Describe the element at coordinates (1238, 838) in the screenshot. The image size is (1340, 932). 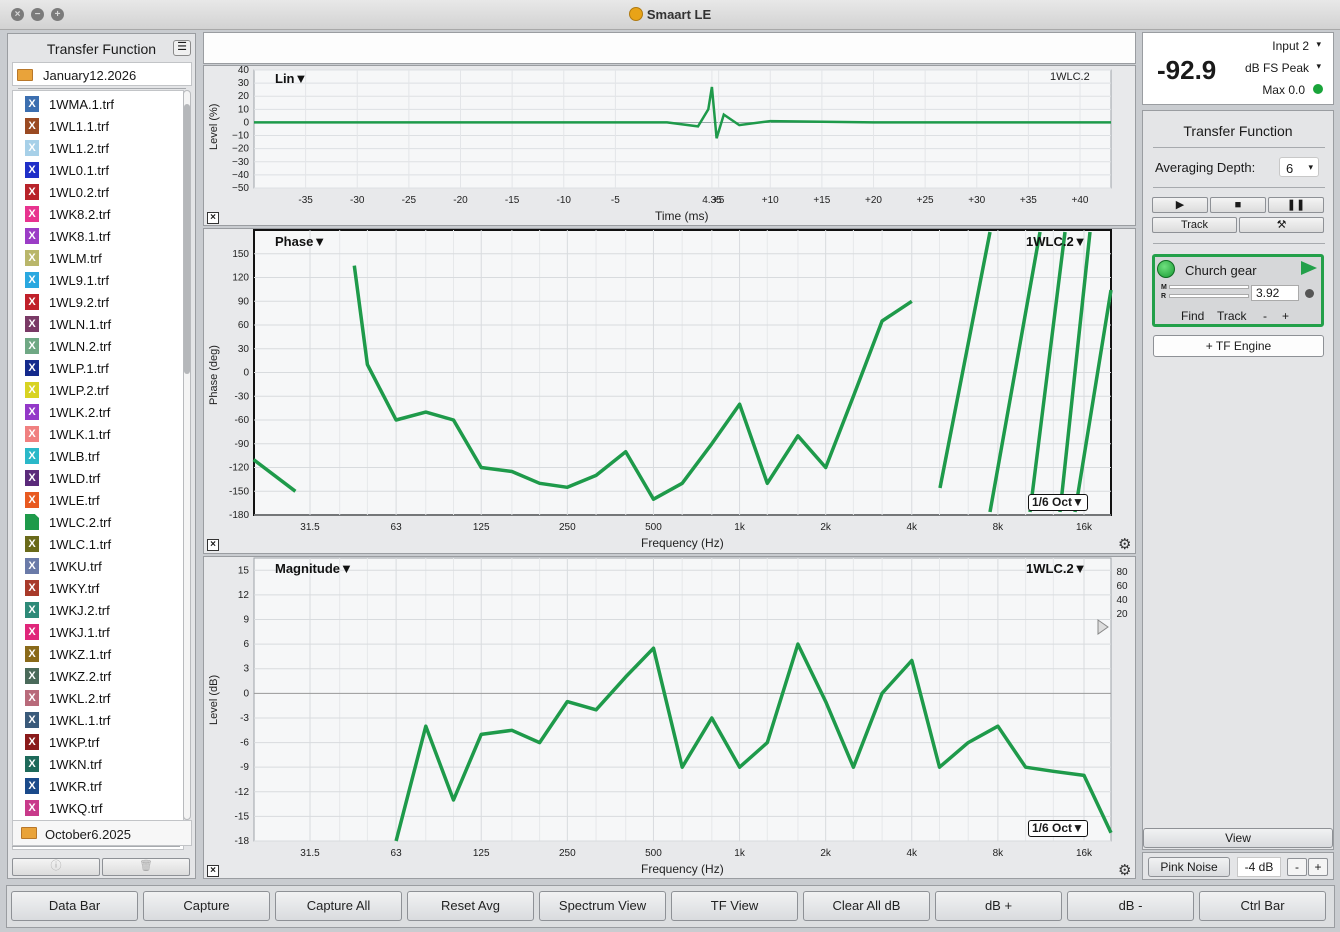
I see `view-button: View` at that location.